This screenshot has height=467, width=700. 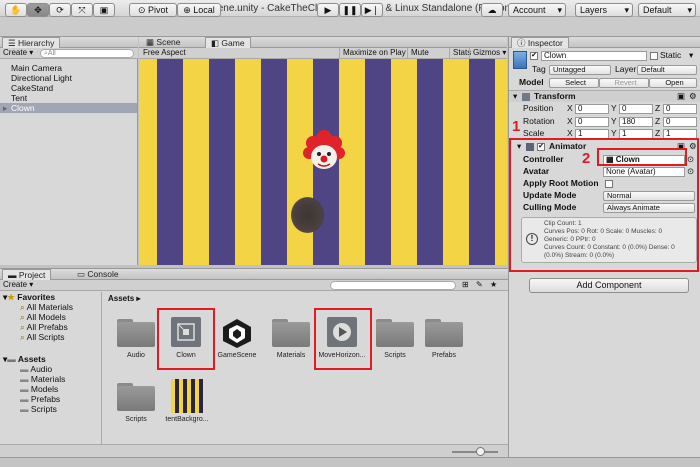 I want to click on favorite-star-icon: ★, so click(x=493, y=285).